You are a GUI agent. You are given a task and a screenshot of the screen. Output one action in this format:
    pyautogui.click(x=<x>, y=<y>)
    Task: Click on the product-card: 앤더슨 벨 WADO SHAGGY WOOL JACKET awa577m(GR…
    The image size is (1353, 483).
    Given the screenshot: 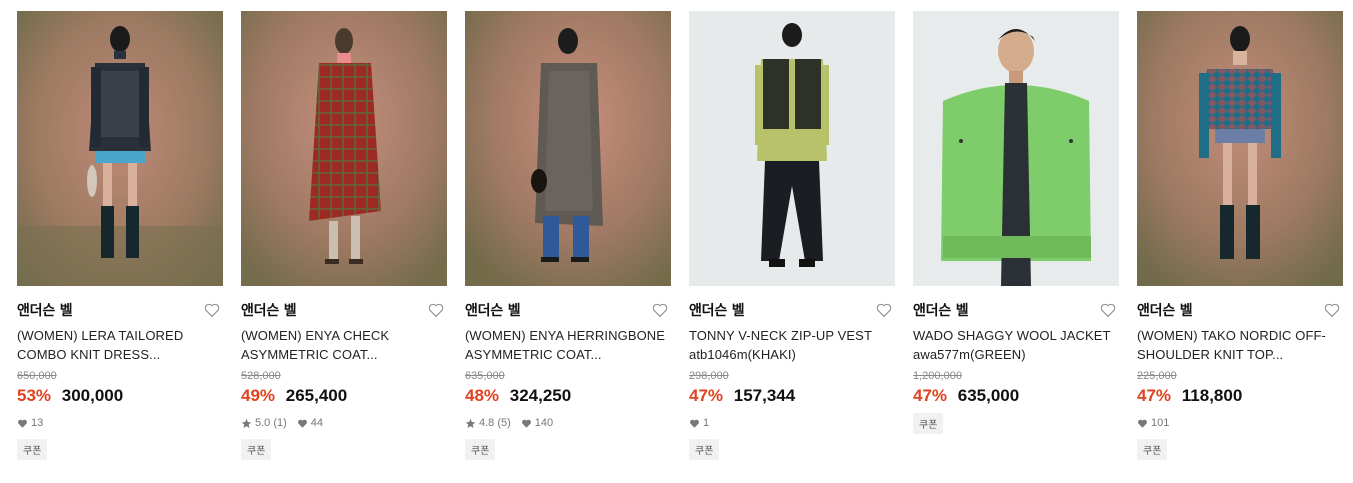 What is the action you would take?
    pyautogui.click(x=1016, y=241)
    